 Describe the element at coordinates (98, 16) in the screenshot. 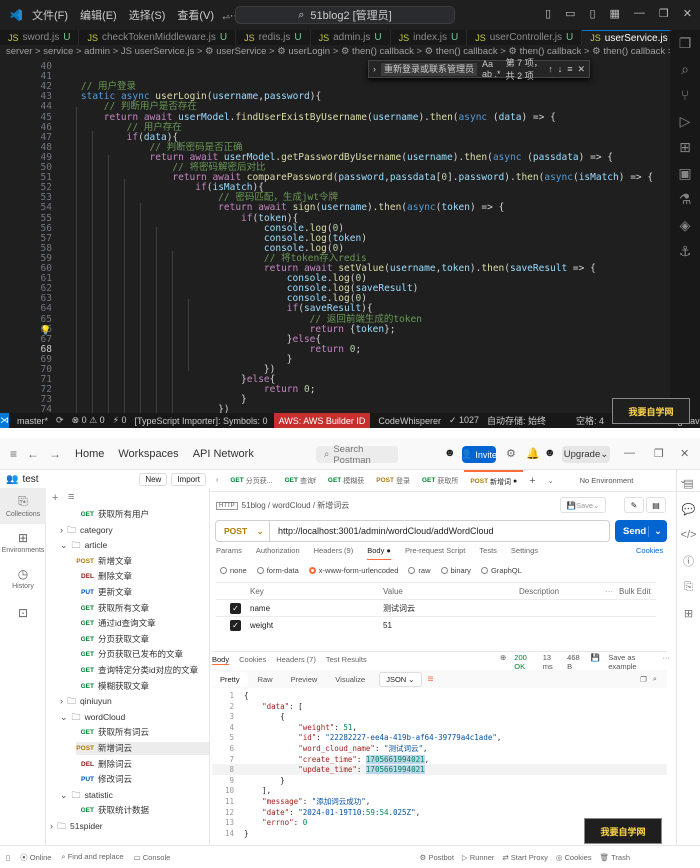

I see `menu-item: 编辑(E)` at that location.